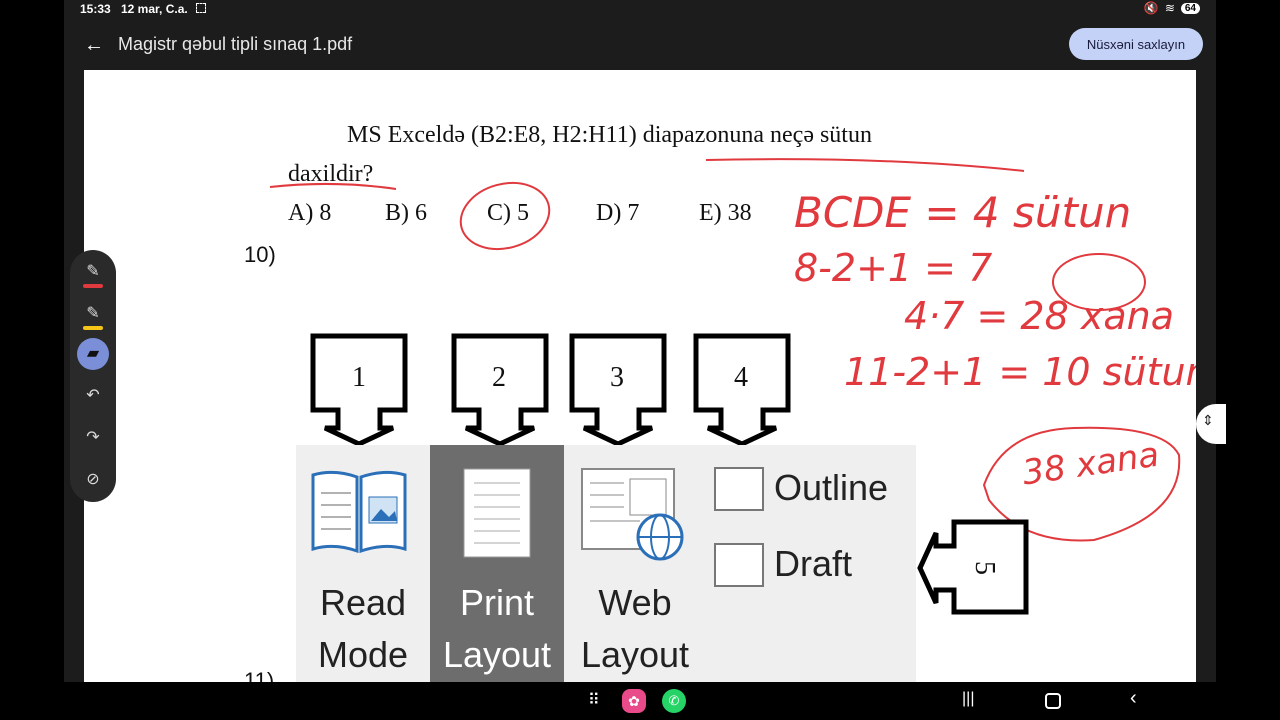 Image resolution: width=1280 pixels, height=720 pixels. What do you see at coordinates (497, 654) in the screenshot?
I see `print-layout-label-2: Layout` at bounding box center [497, 654].